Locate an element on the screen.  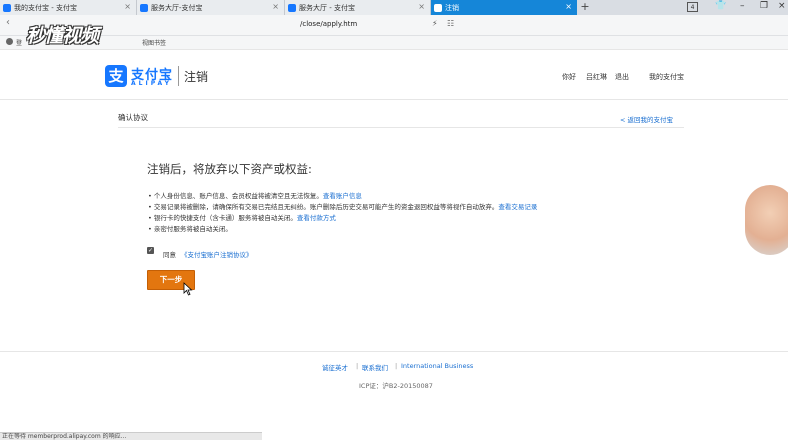
contact-us-link: 联系我们 is located at coordinates (375, 367).